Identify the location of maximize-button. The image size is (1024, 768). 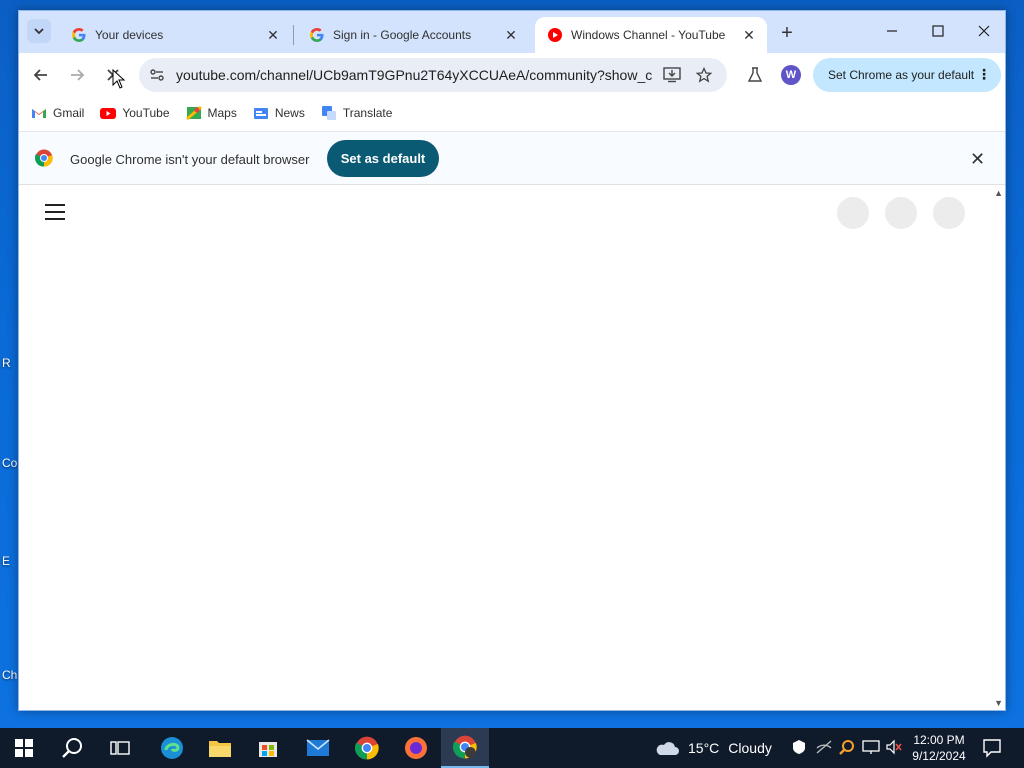
(938, 31).